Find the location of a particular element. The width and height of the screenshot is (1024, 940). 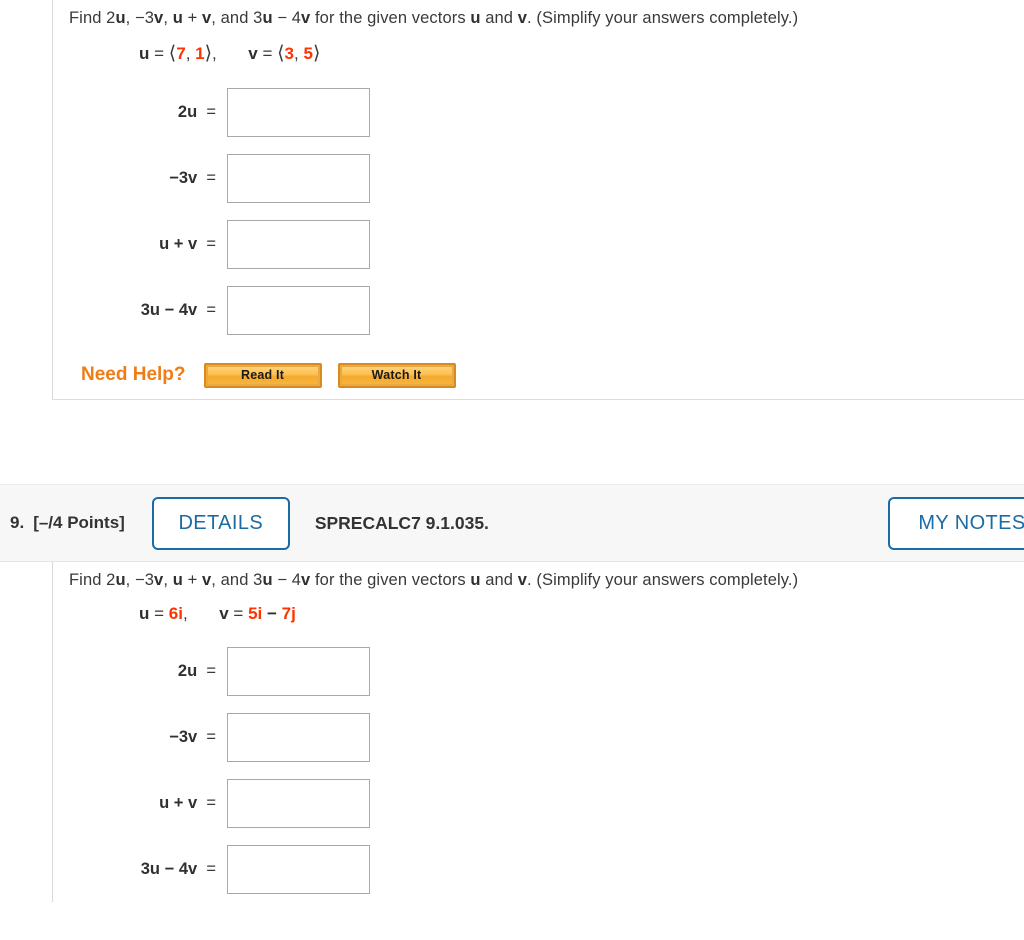

watch-it-label: Watch It is located at coordinates (396, 375).